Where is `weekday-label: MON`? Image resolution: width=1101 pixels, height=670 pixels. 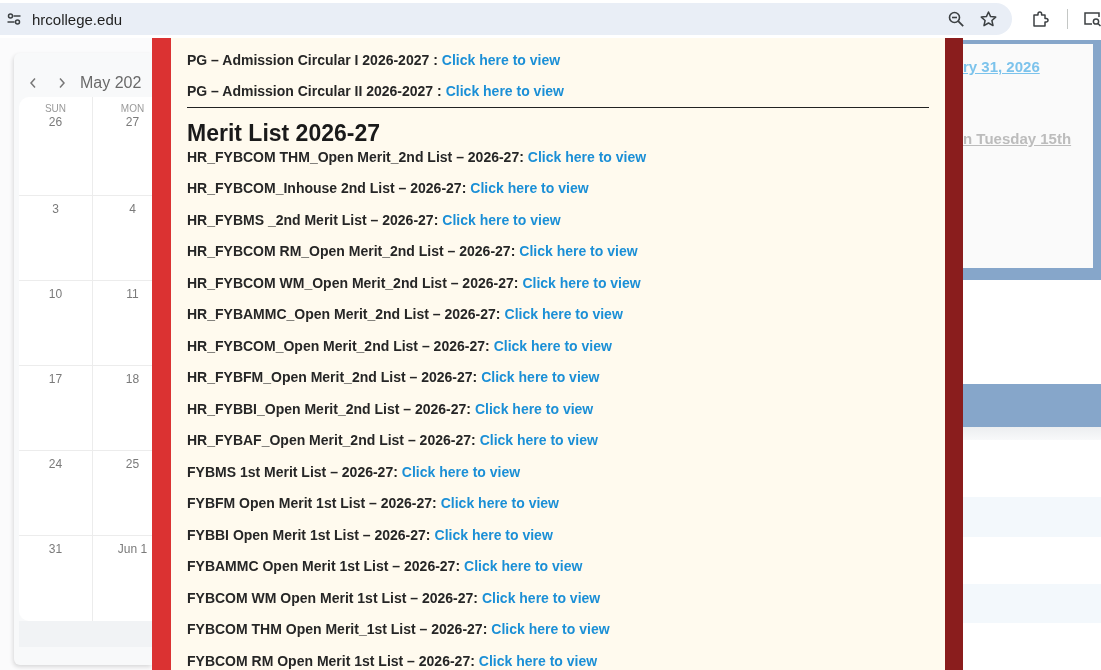 weekday-label: MON is located at coordinates (132, 109).